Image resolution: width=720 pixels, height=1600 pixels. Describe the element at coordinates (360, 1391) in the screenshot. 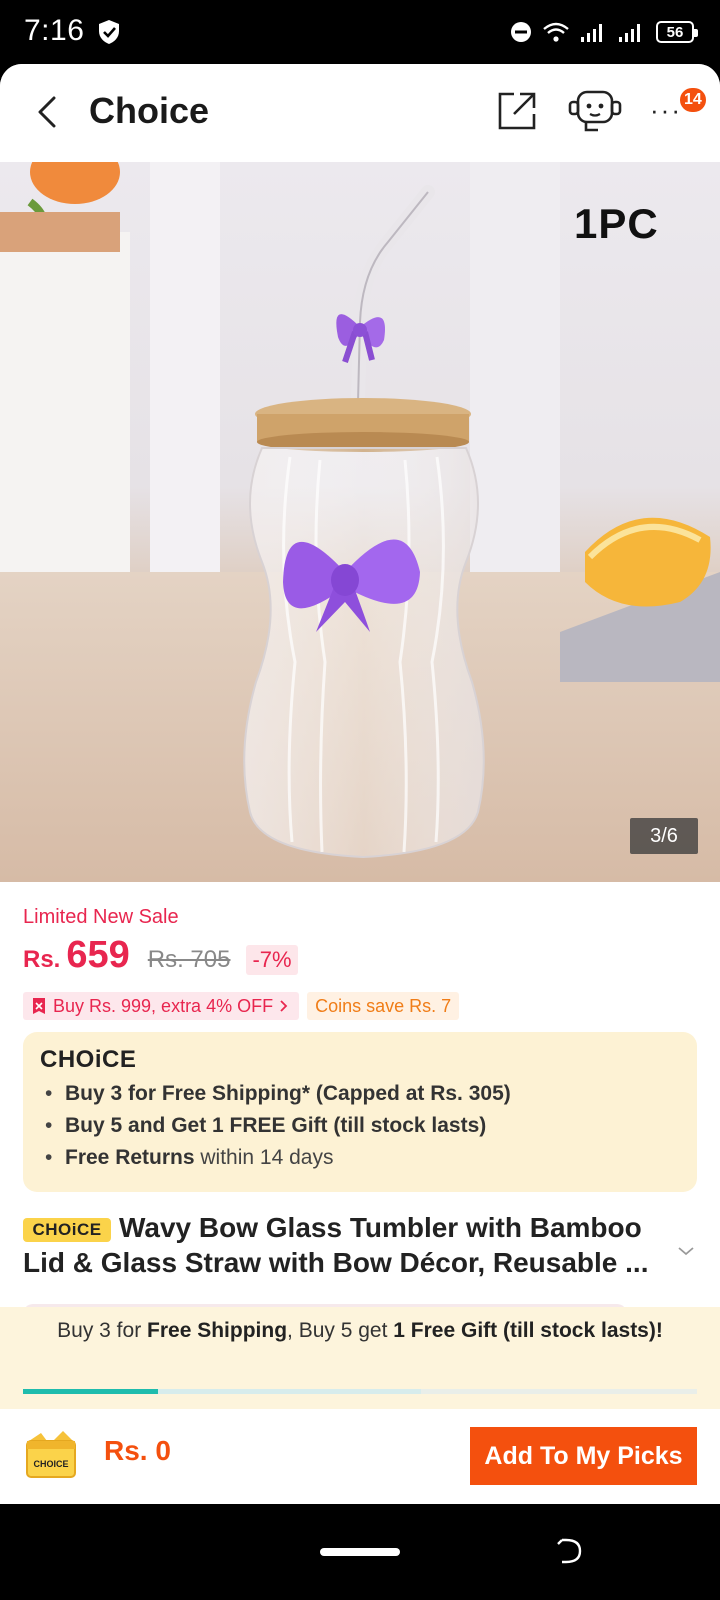

I see `shipping-progress-bar` at that location.